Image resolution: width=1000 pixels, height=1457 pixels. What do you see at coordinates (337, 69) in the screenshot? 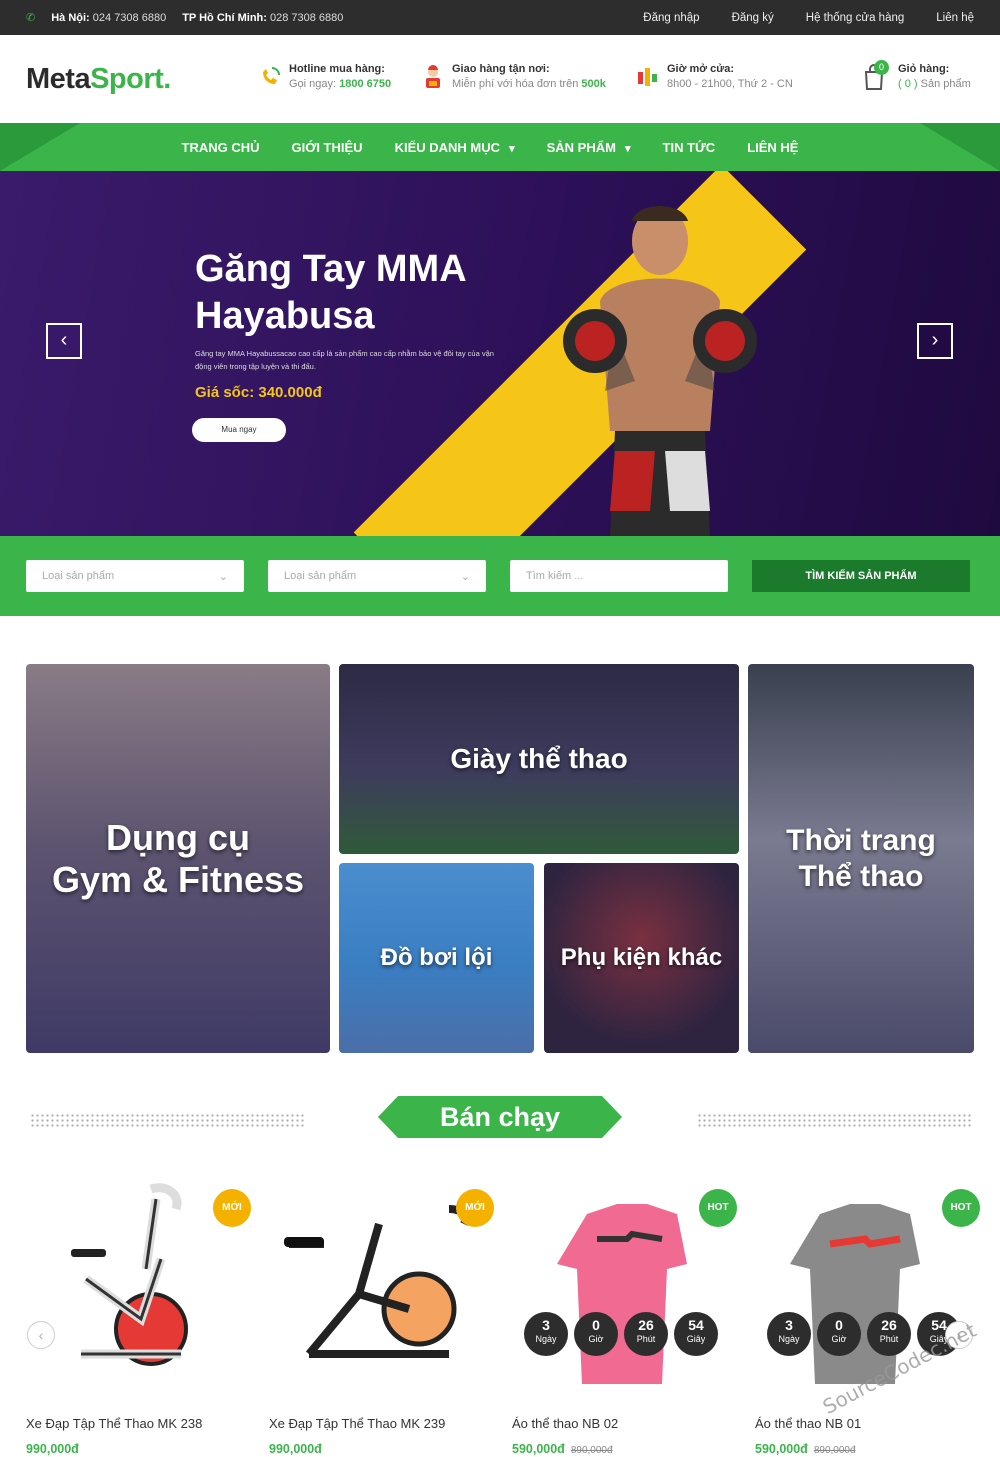
I see `hotline-title: Hotline mua hàng:` at bounding box center [337, 69].